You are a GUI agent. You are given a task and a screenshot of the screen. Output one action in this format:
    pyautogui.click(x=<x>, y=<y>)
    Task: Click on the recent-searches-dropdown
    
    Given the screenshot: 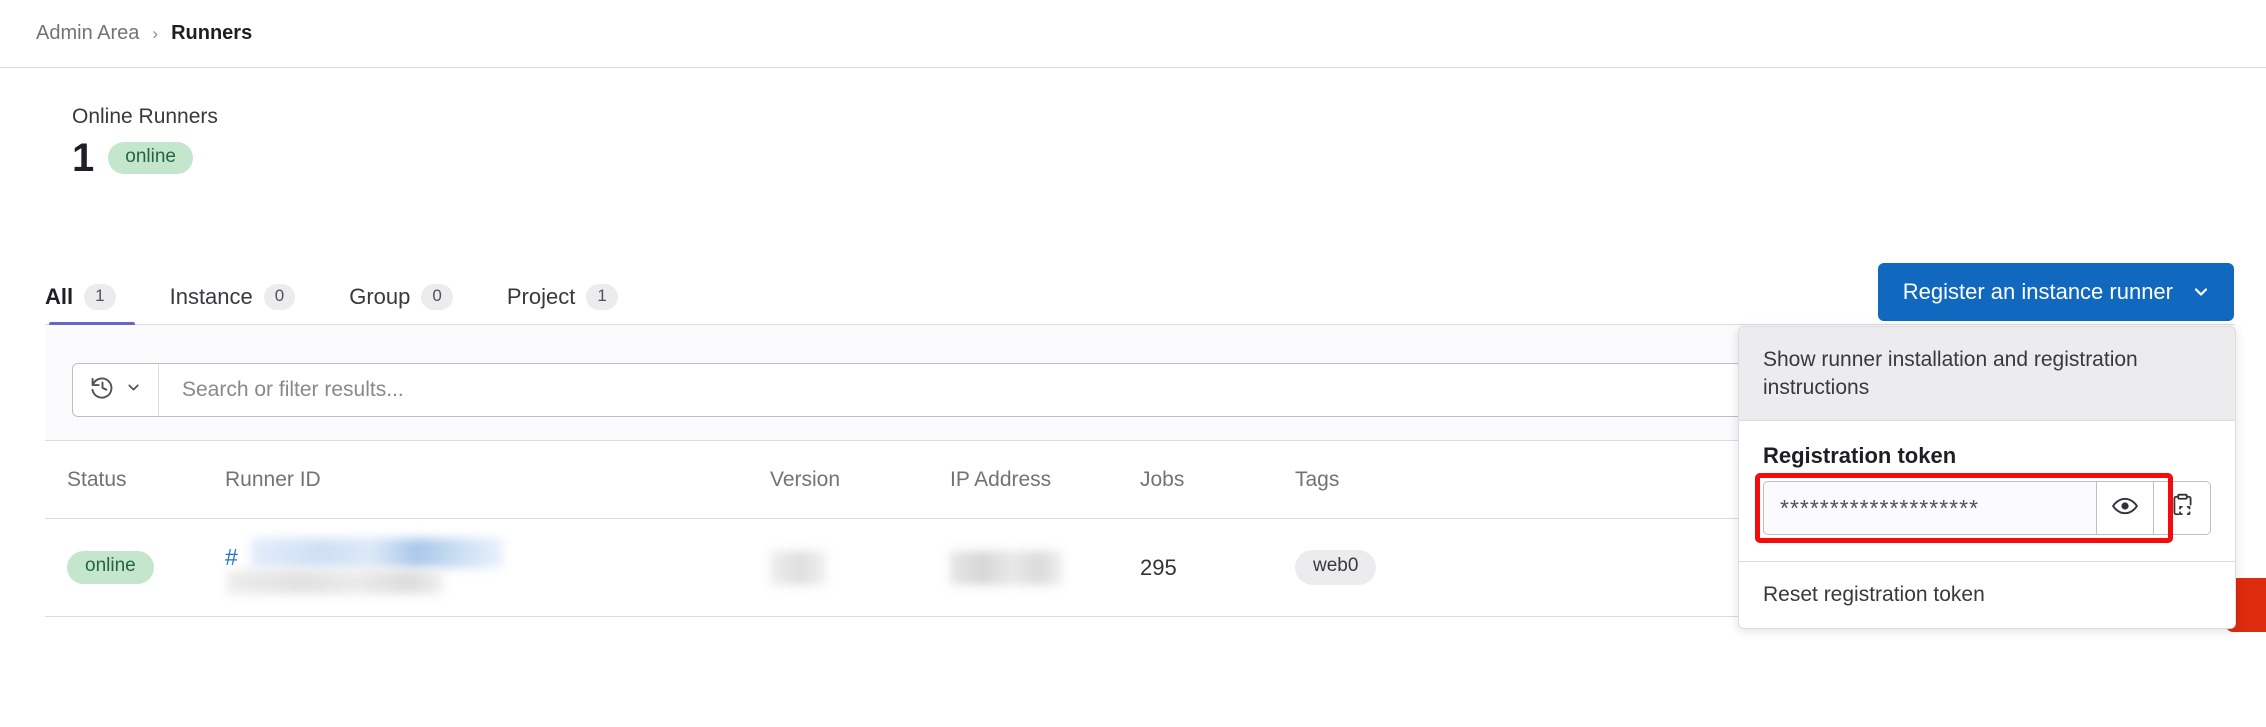 What is the action you would take?
    pyautogui.click(x=116, y=390)
    